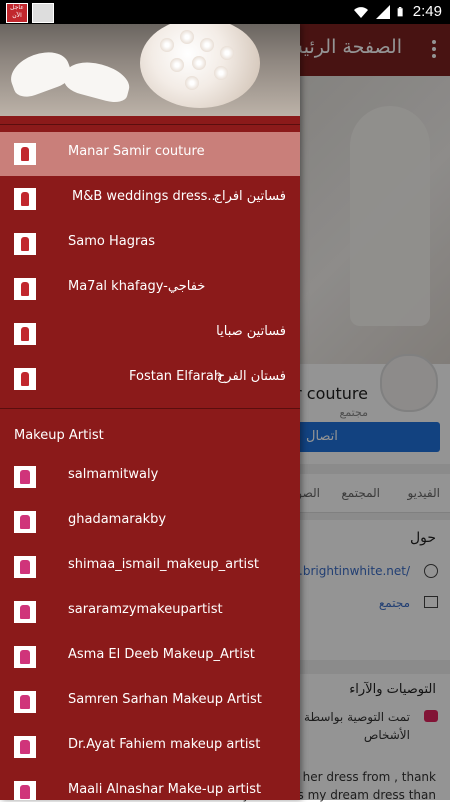 This screenshot has width=450, height=802. Describe the element at coordinates (150, 334) in the screenshot. I see `drawer-item-fasateen-sabaya: فساتين صبايا` at that location.